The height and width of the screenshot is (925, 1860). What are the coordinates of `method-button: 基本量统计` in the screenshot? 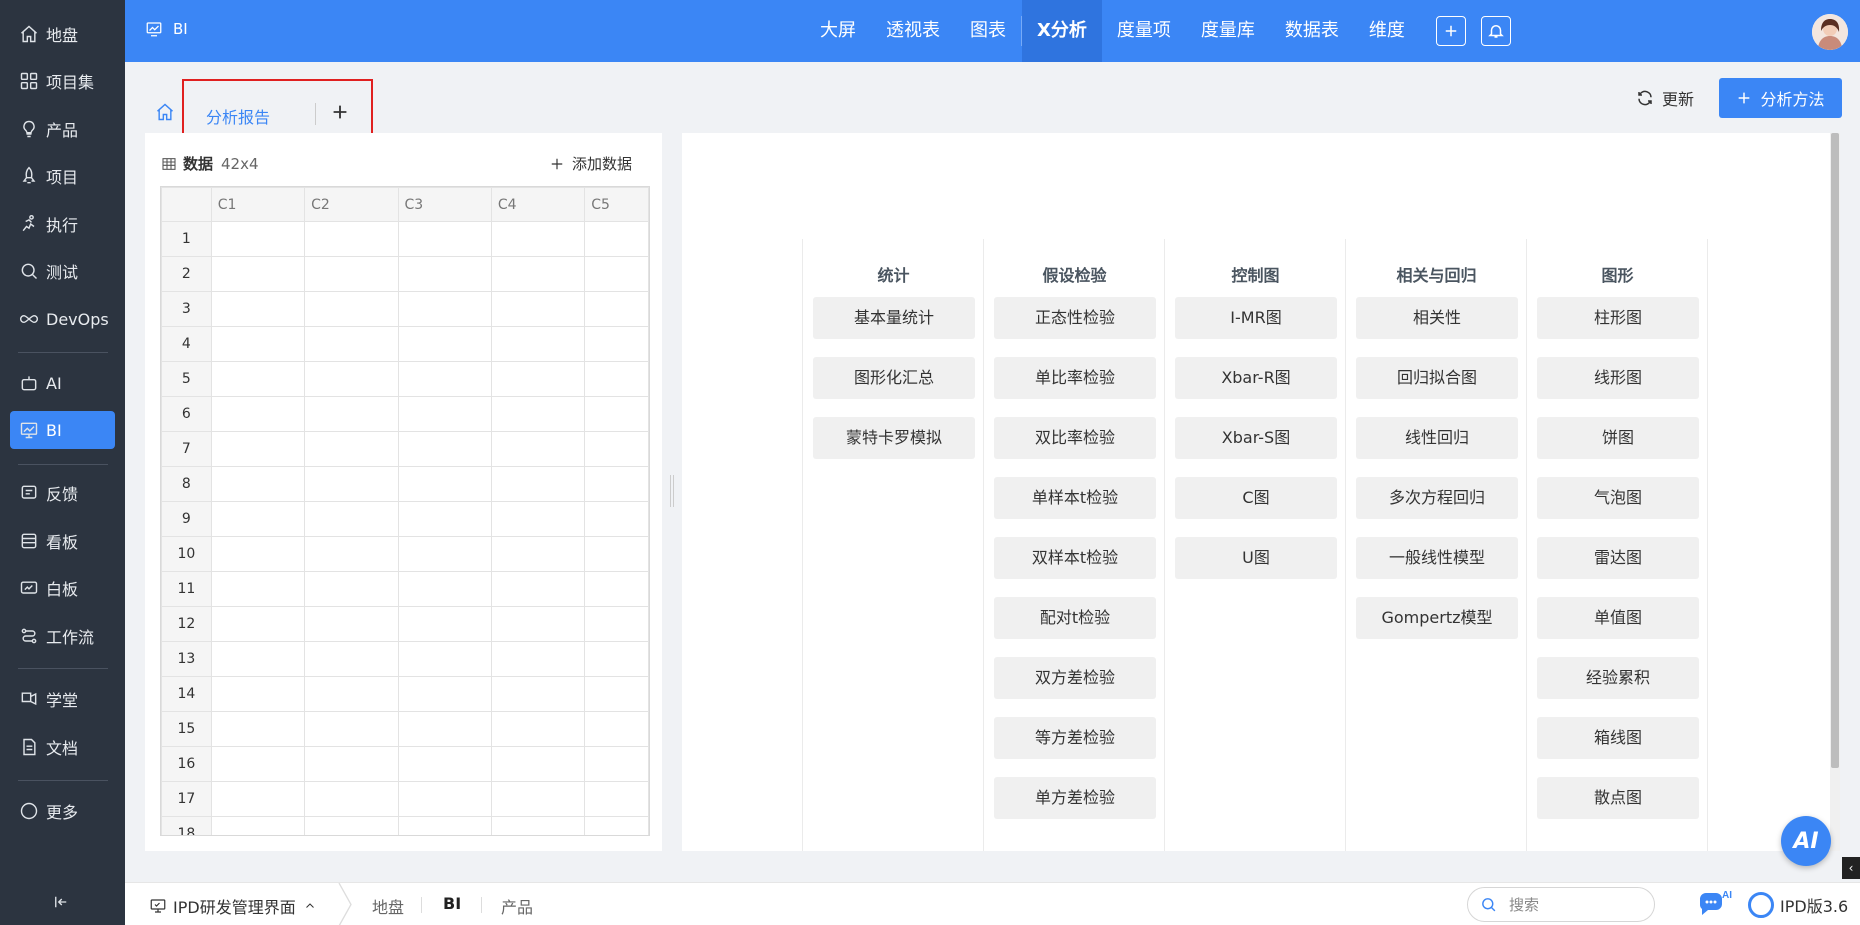 It's located at (894, 318).